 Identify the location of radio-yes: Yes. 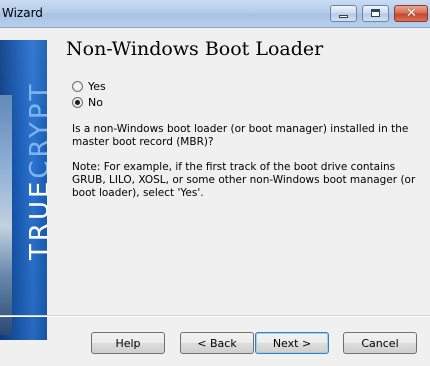
(89, 86).